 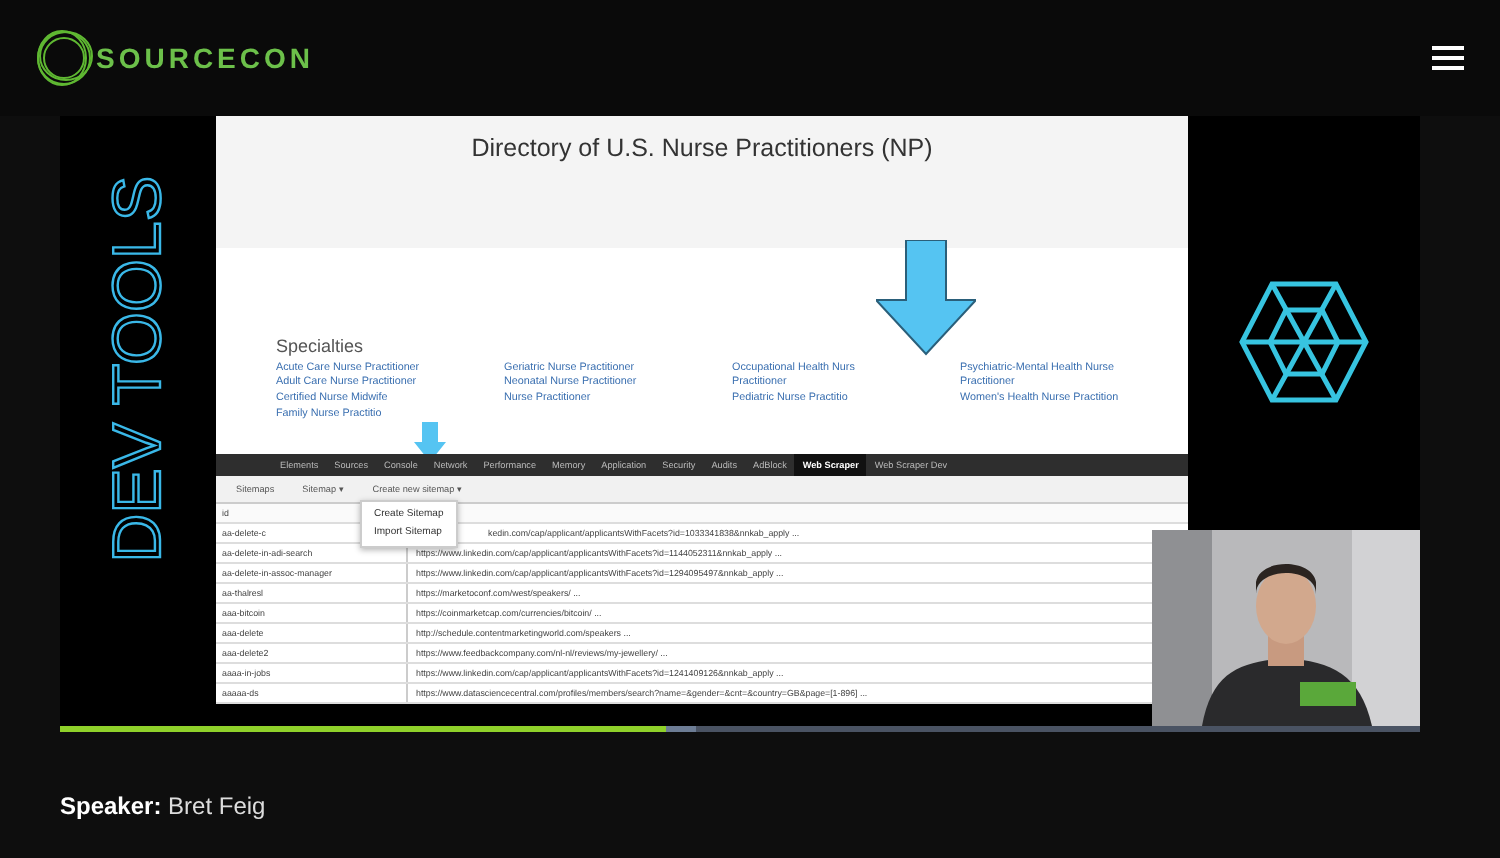 What do you see at coordinates (1304, 342) in the screenshot?
I see `hexagon-web-icon` at bounding box center [1304, 342].